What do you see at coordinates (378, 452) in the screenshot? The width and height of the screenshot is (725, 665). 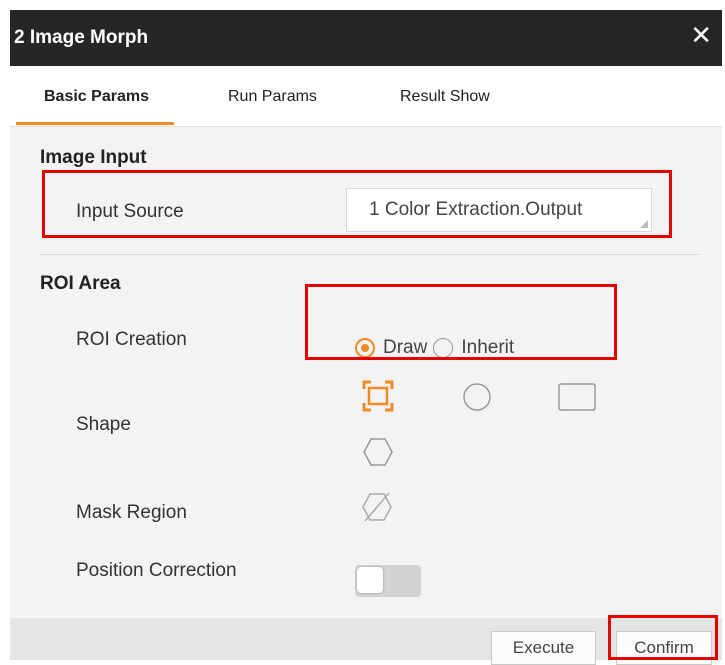 I see `hexagon-icon` at bounding box center [378, 452].